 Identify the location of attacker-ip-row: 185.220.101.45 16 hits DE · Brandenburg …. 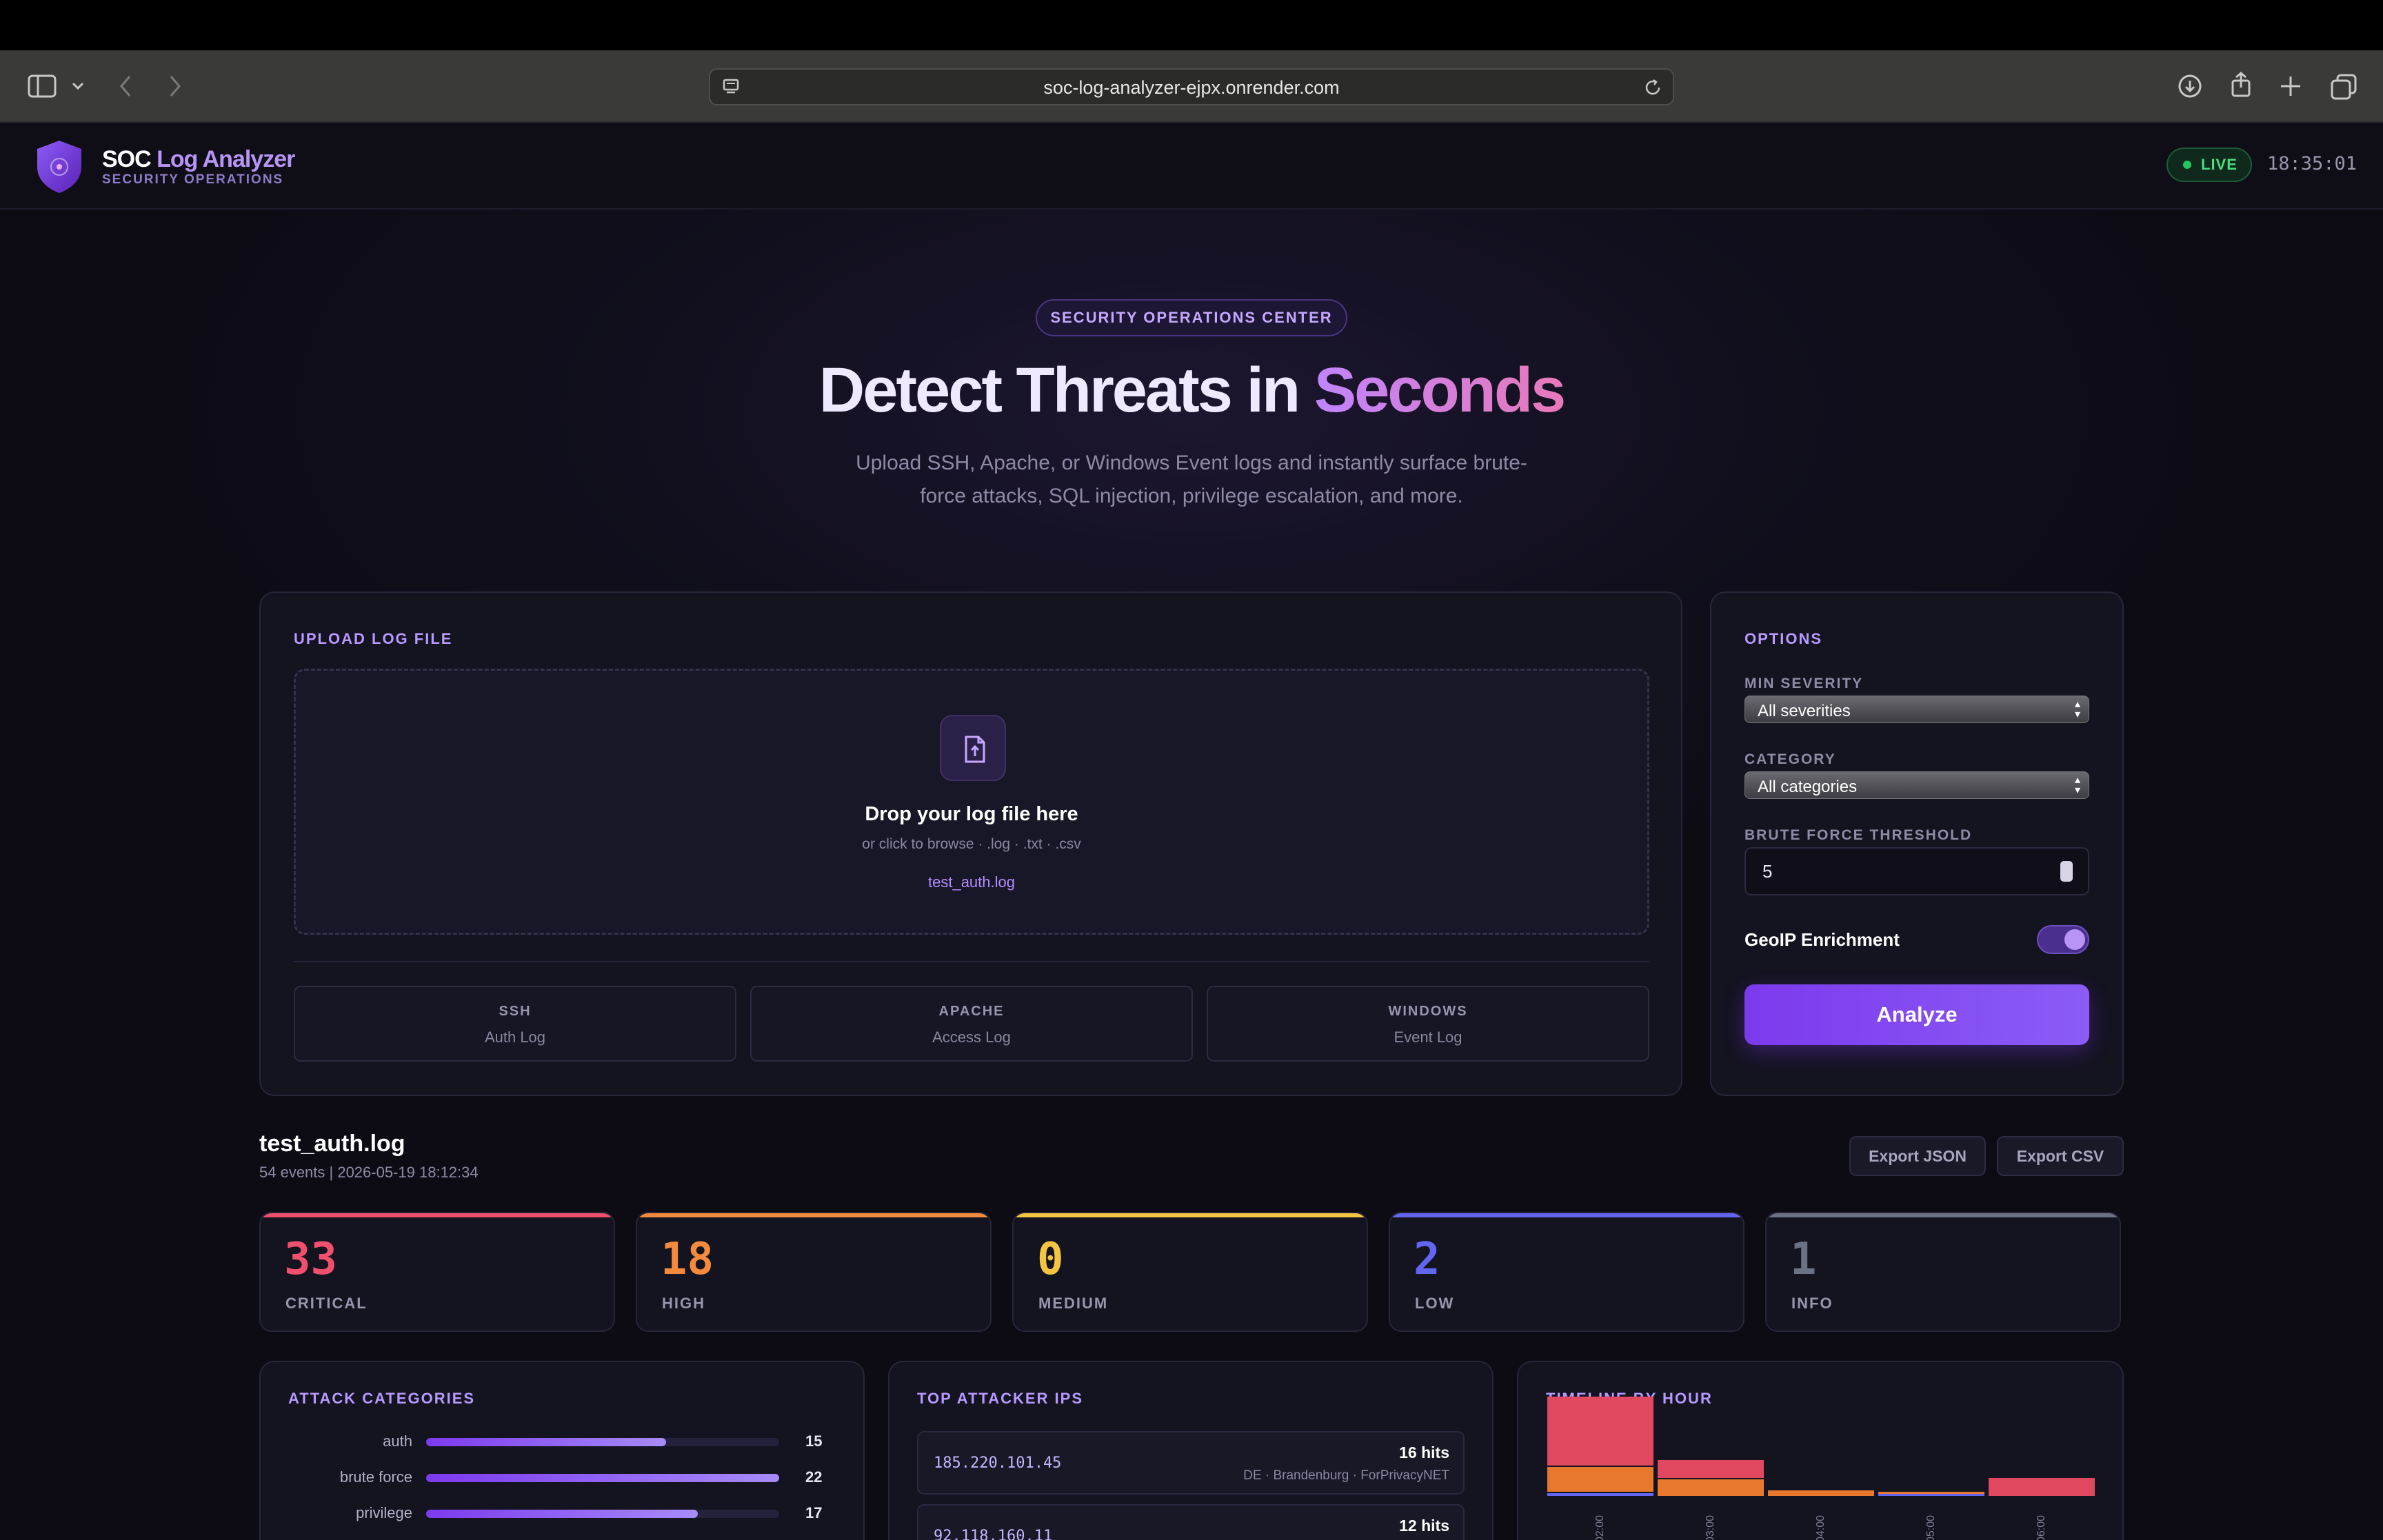
(1191, 1463).